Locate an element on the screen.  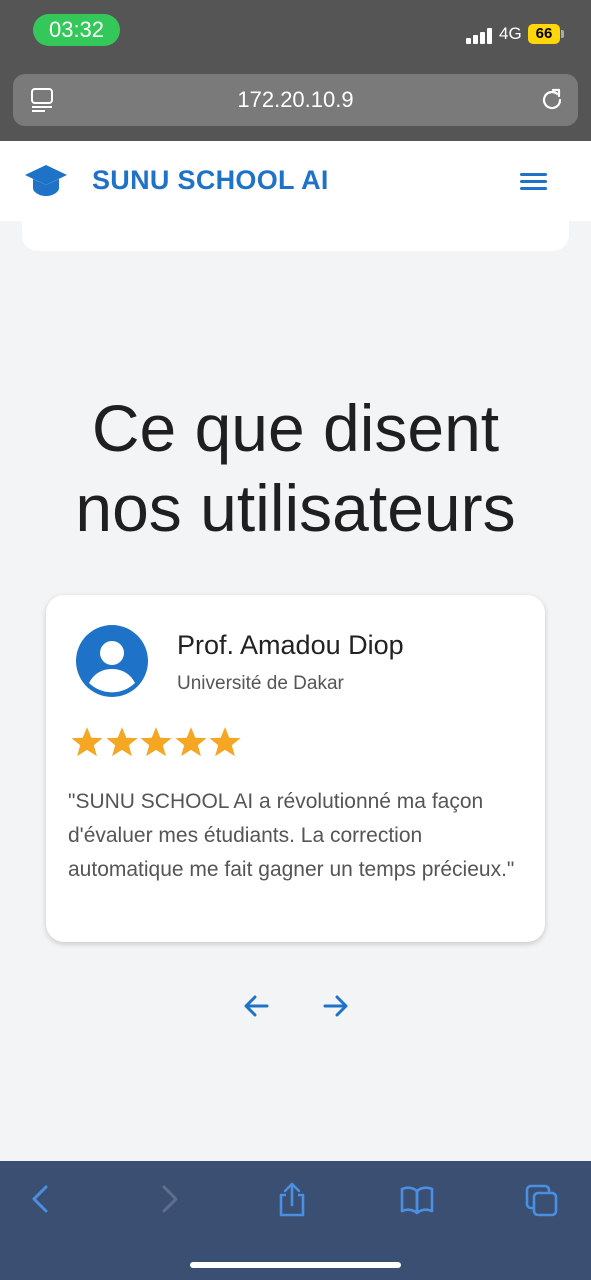
network-type: 4G is located at coordinates (510, 33).